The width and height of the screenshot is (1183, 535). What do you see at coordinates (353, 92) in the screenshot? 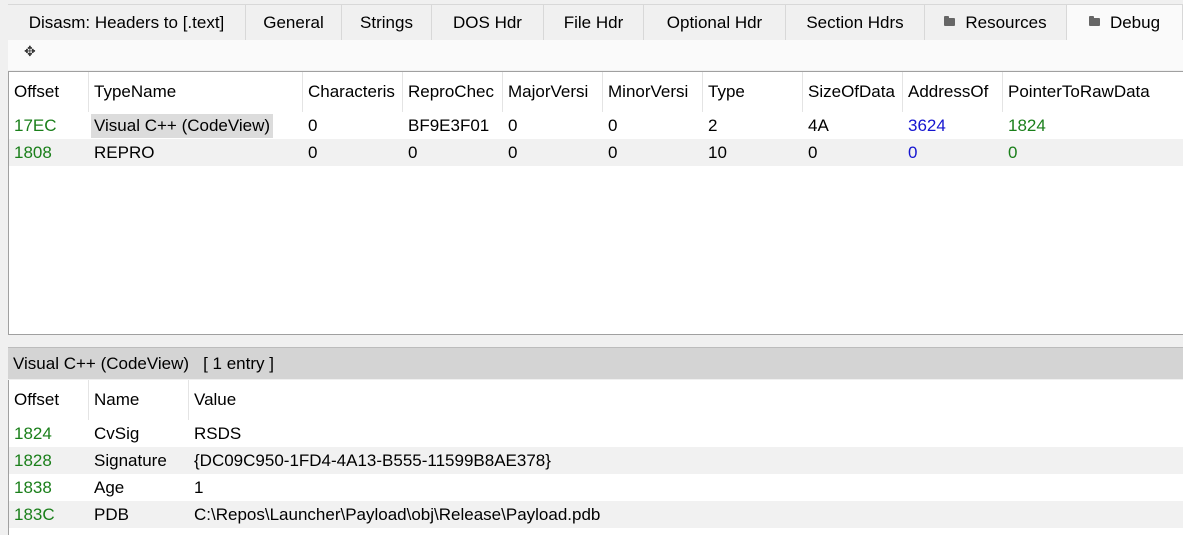
I see `column-header-characteristics: Characteris` at bounding box center [353, 92].